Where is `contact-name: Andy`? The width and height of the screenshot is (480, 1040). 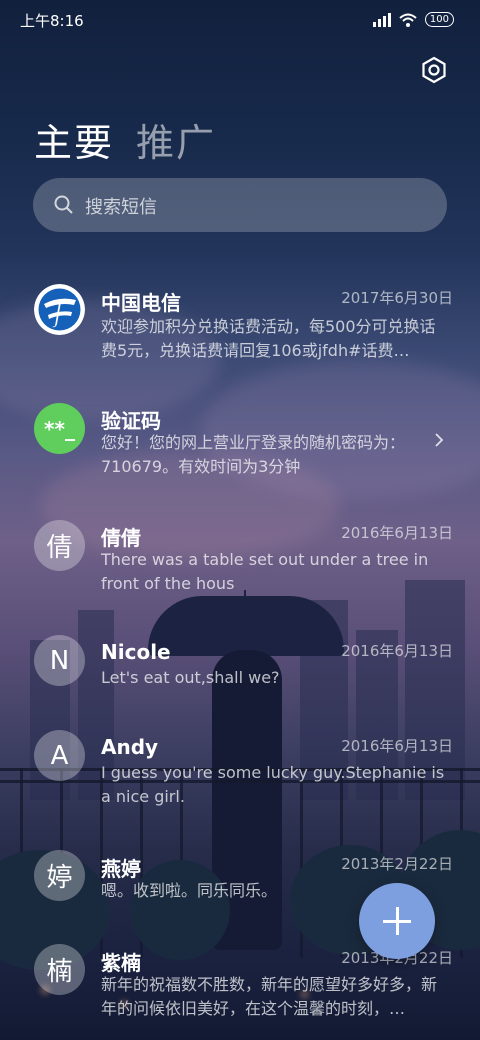
contact-name: Andy is located at coordinates (130, 747).